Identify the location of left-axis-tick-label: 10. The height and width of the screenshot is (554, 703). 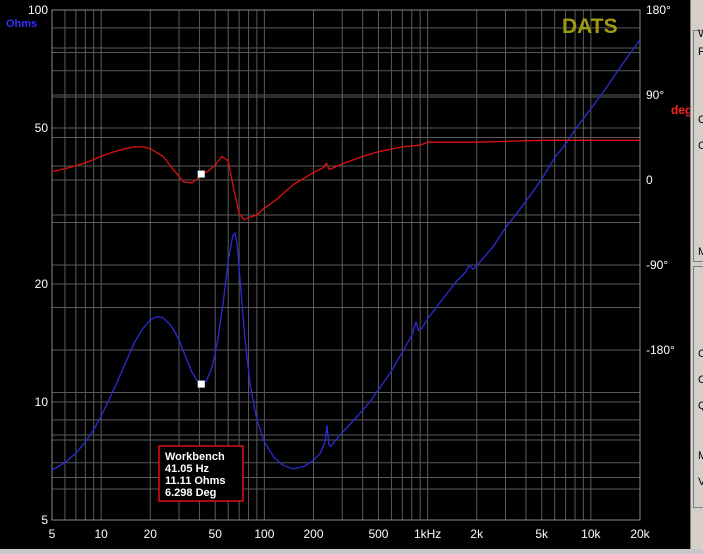
(42, 402).